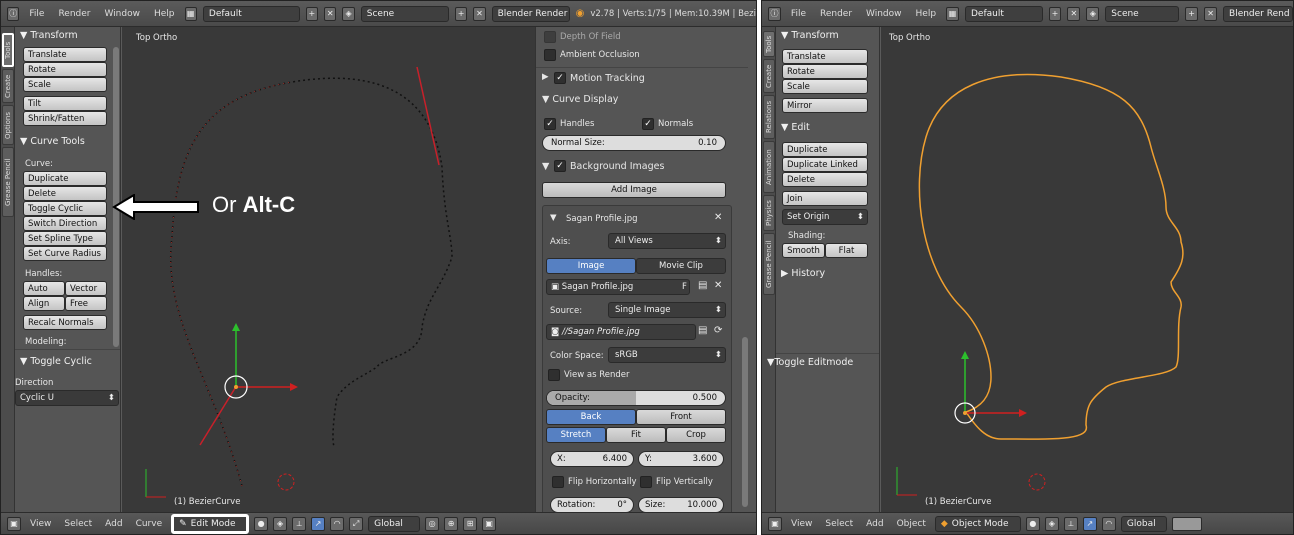 The height and width of the screenshot is (535, 1294). Describe the element at coordinates (489, 523) in the screenshot. I see `render-icon: ▣` at that location.